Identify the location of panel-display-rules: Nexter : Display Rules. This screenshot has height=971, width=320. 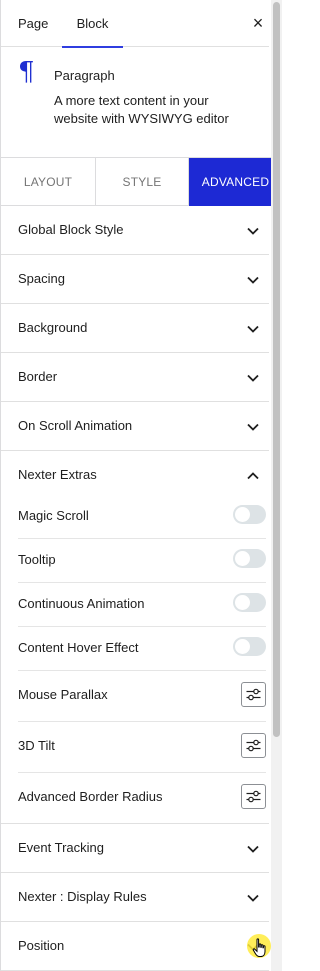
(135, 897).